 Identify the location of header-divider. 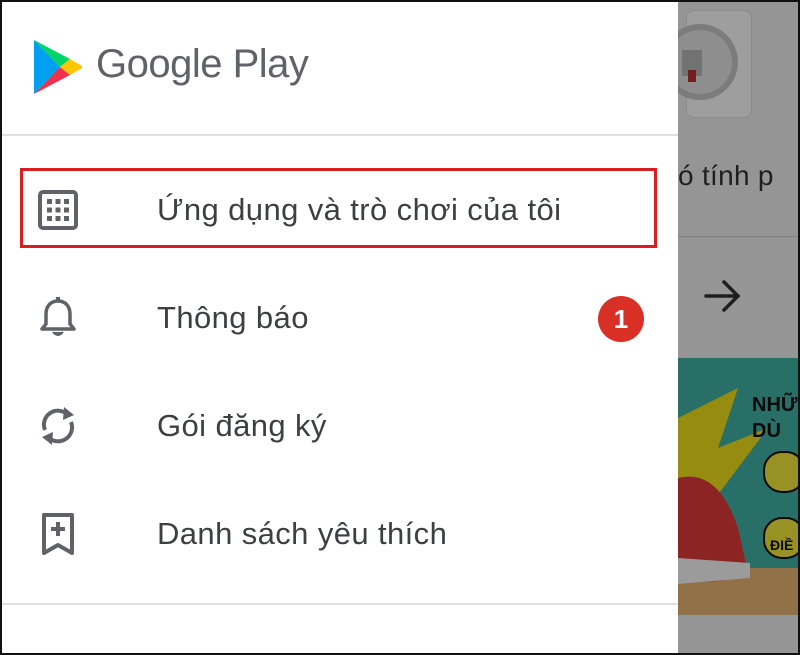
(340, 135).